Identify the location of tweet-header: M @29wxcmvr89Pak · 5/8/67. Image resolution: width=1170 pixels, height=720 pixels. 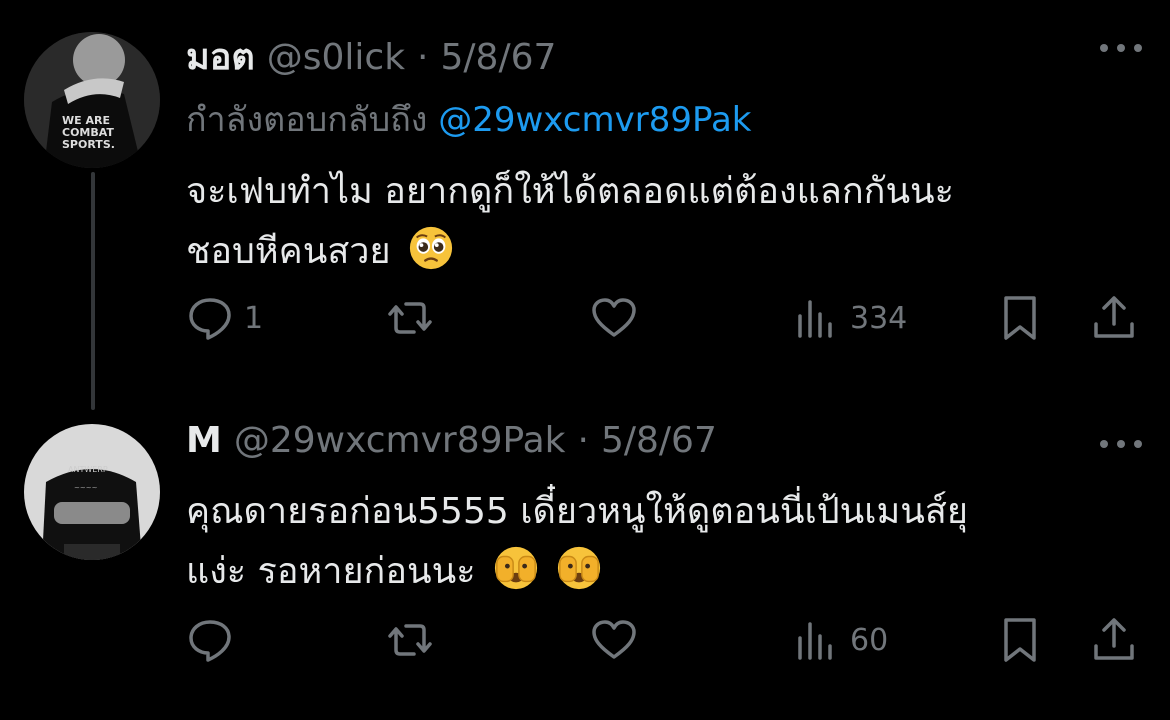
(451, 440).